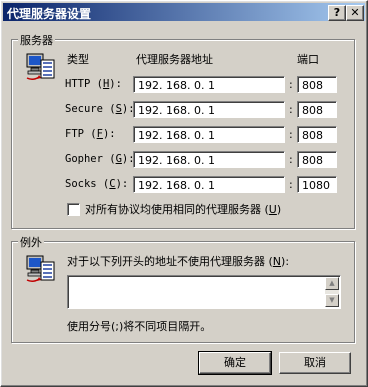  I want to click on ok-button: 确定, so click(235, 363).